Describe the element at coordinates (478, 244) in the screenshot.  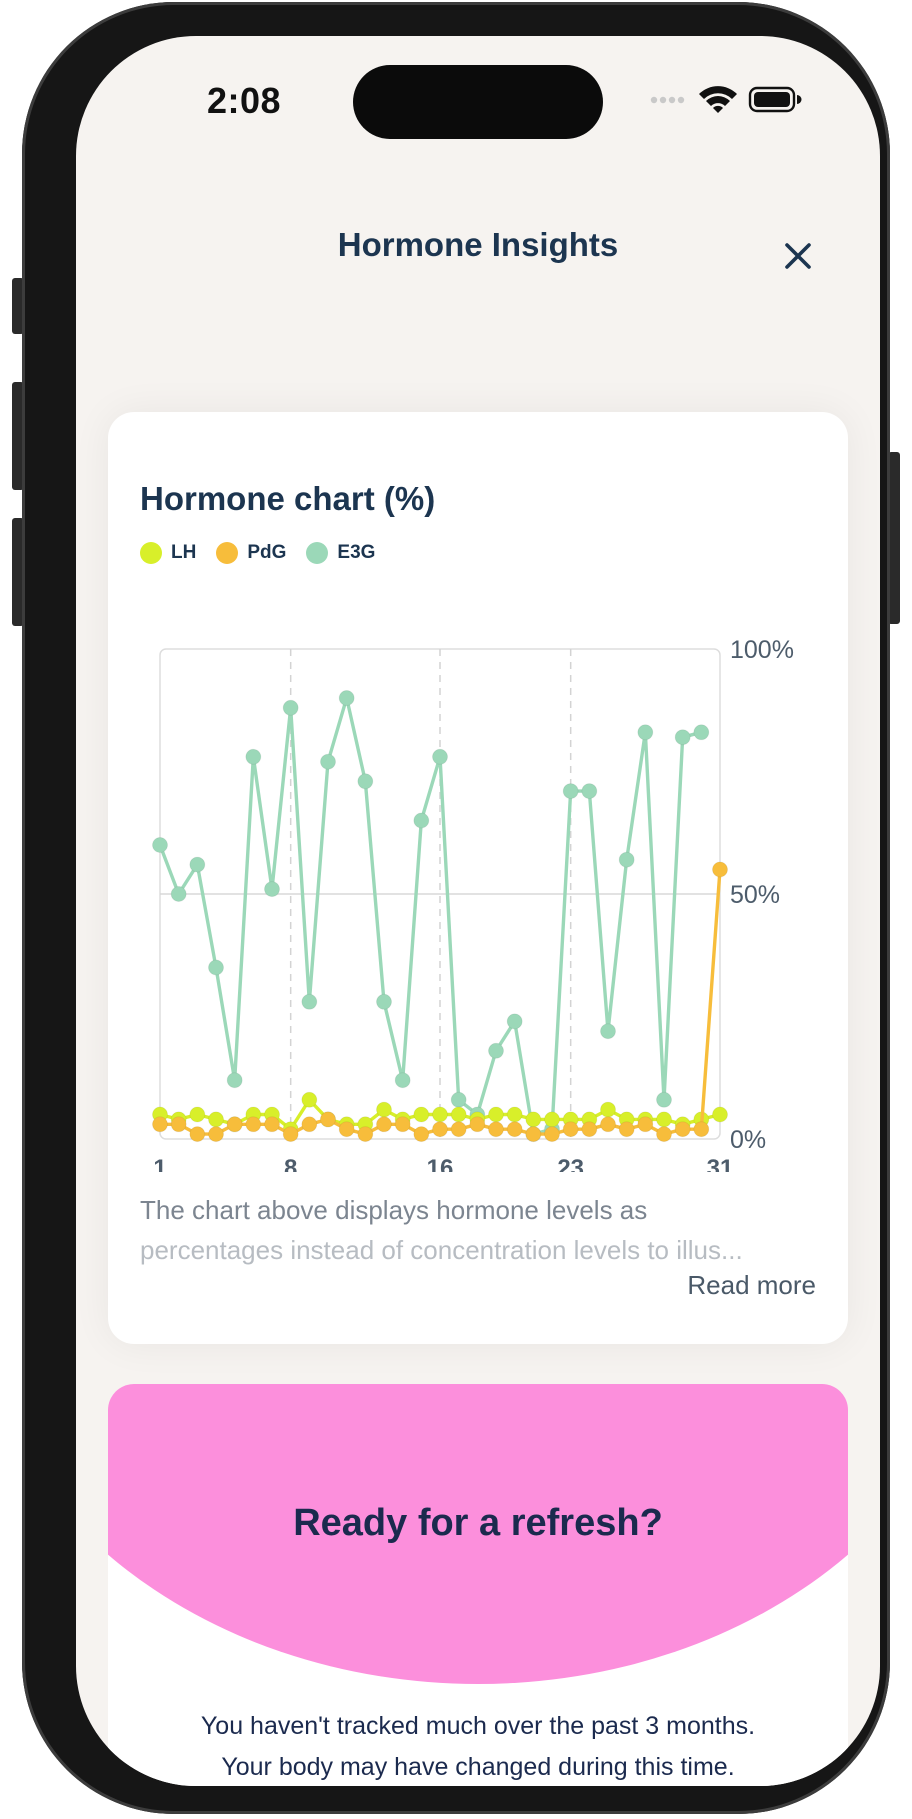
I see `page-title: Hormone Insights` at that location.